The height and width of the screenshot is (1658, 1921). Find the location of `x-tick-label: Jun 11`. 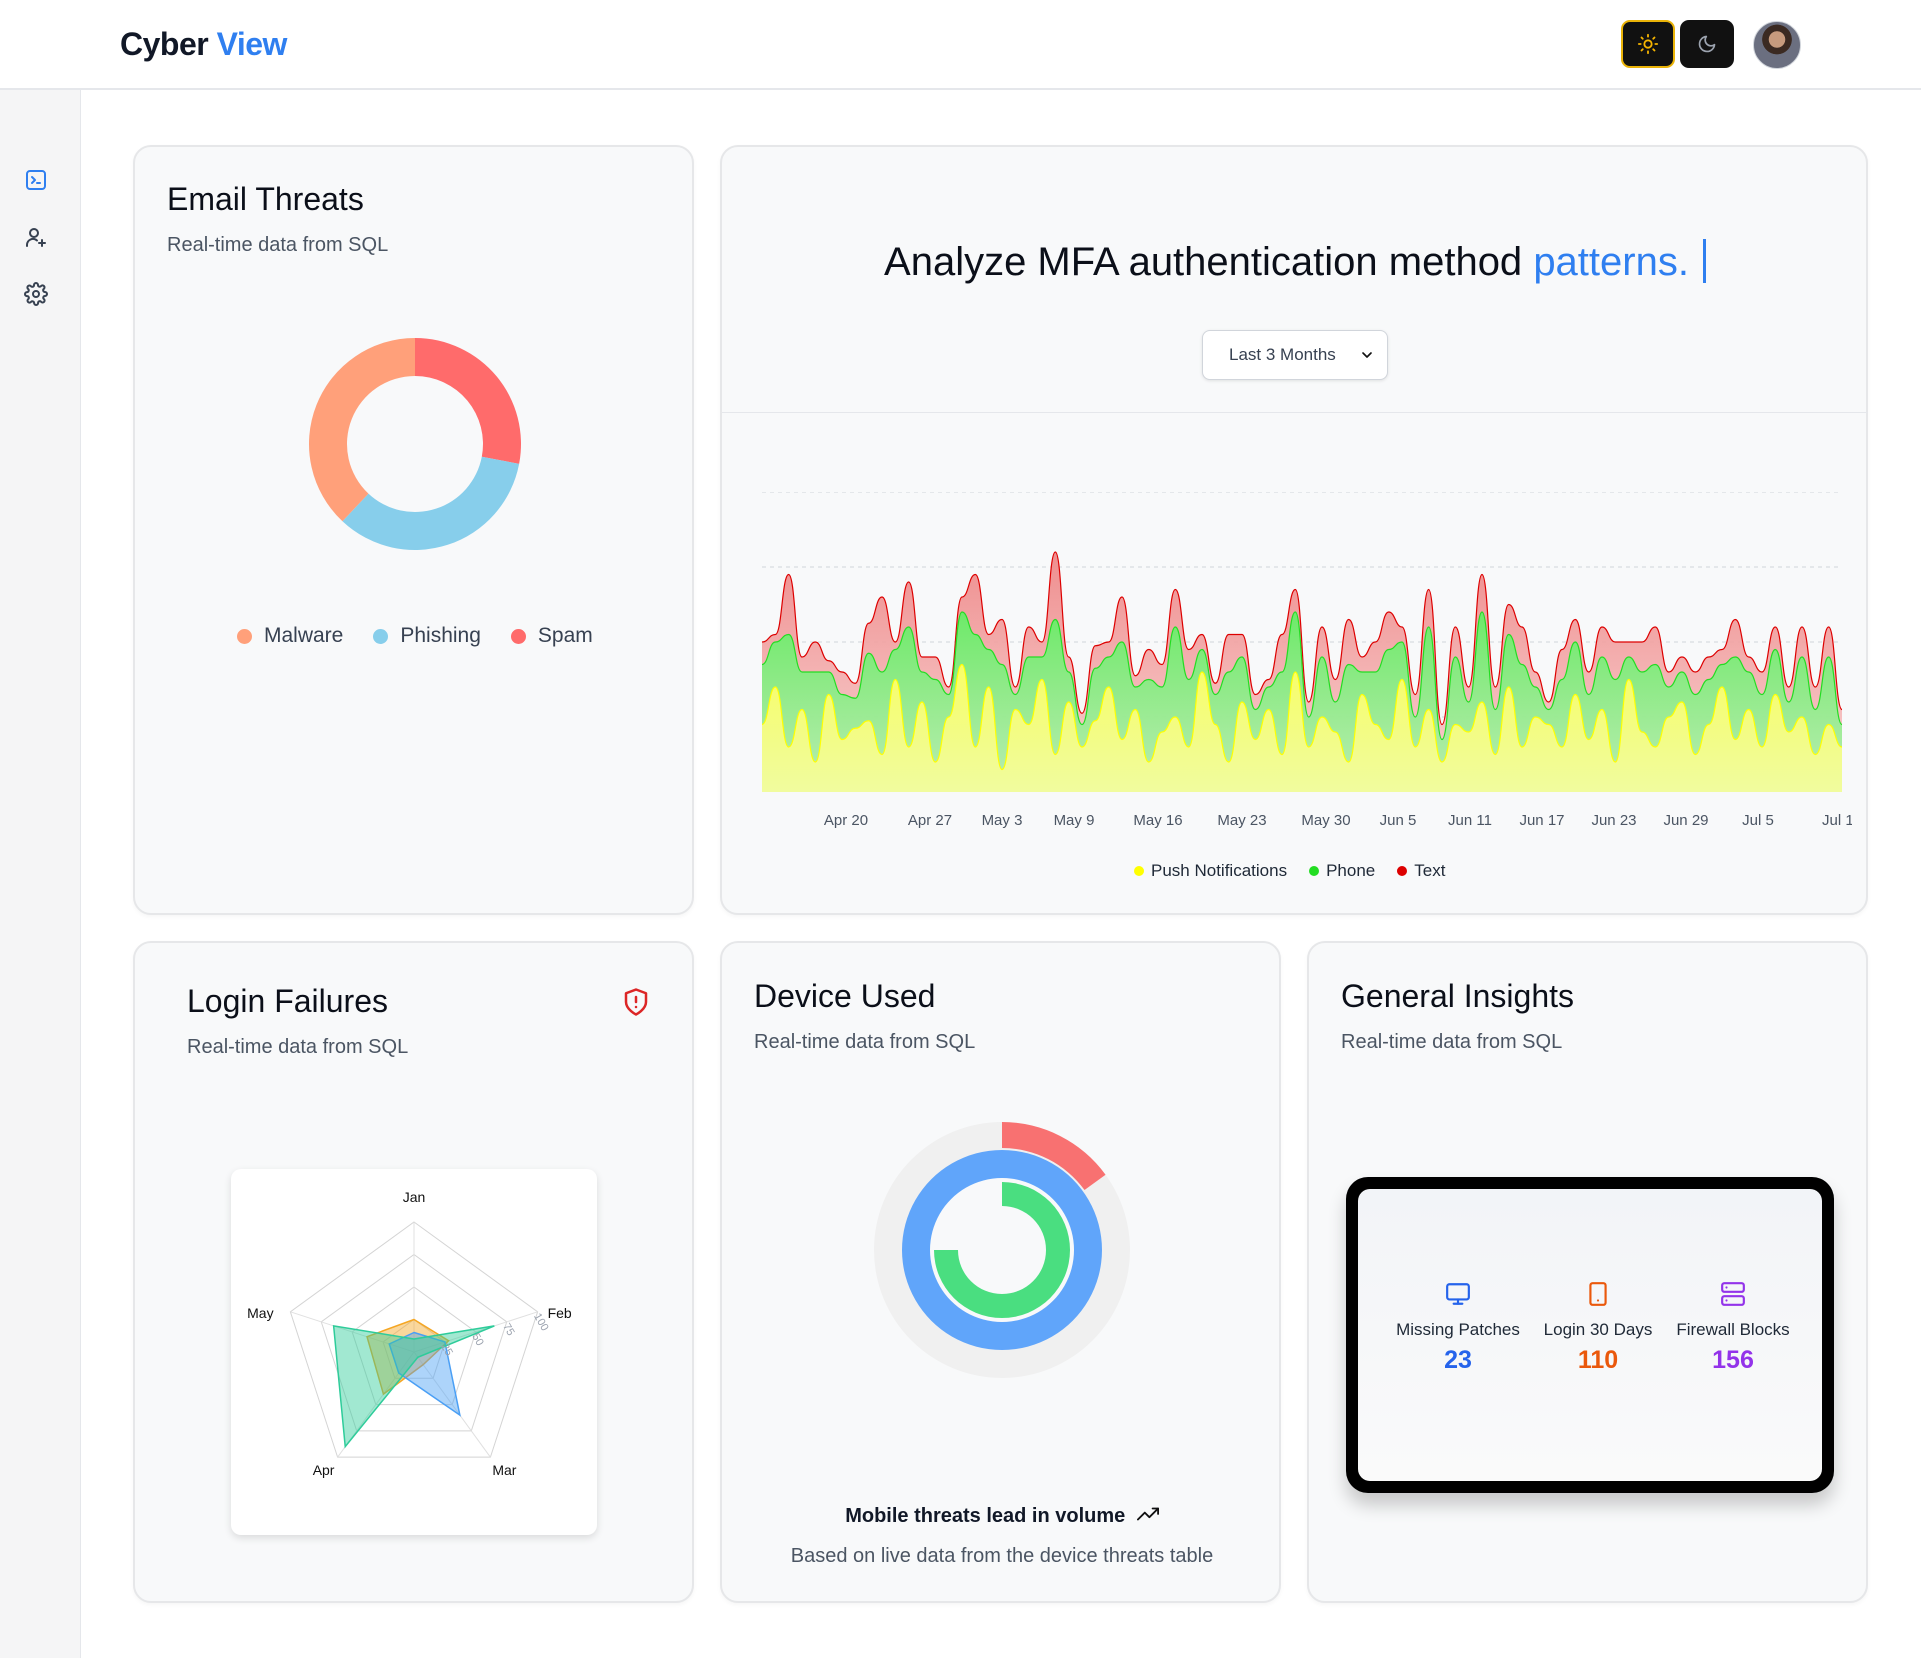

x-tick-label: Jun 11 is located at coordinates (1470, 820).